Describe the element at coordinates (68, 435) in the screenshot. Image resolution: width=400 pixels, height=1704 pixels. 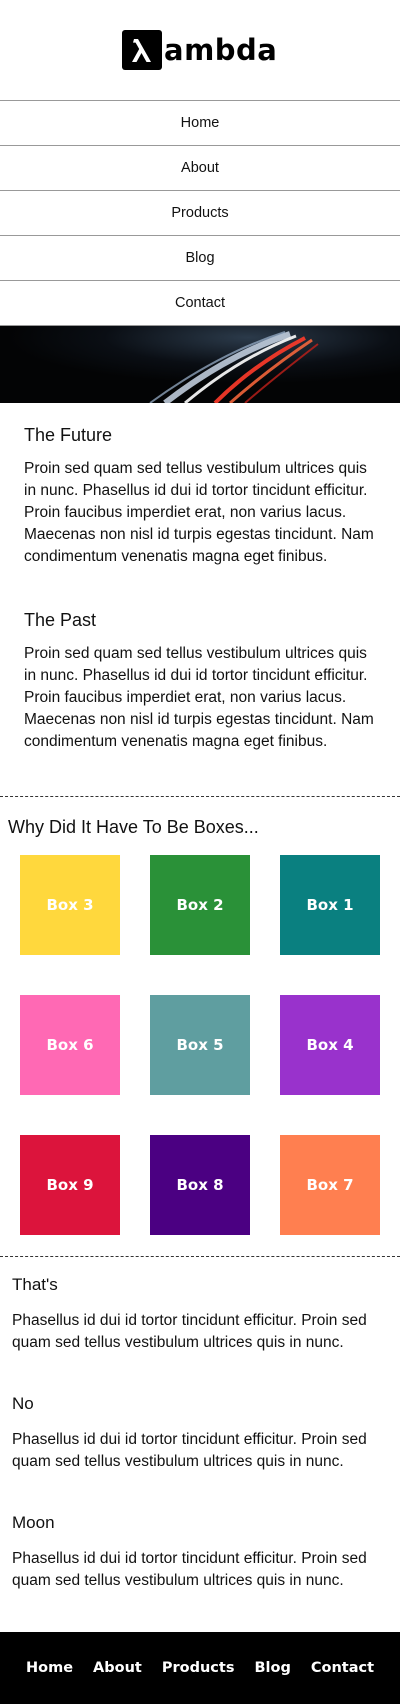
I see `article-title: The Future` at that location.